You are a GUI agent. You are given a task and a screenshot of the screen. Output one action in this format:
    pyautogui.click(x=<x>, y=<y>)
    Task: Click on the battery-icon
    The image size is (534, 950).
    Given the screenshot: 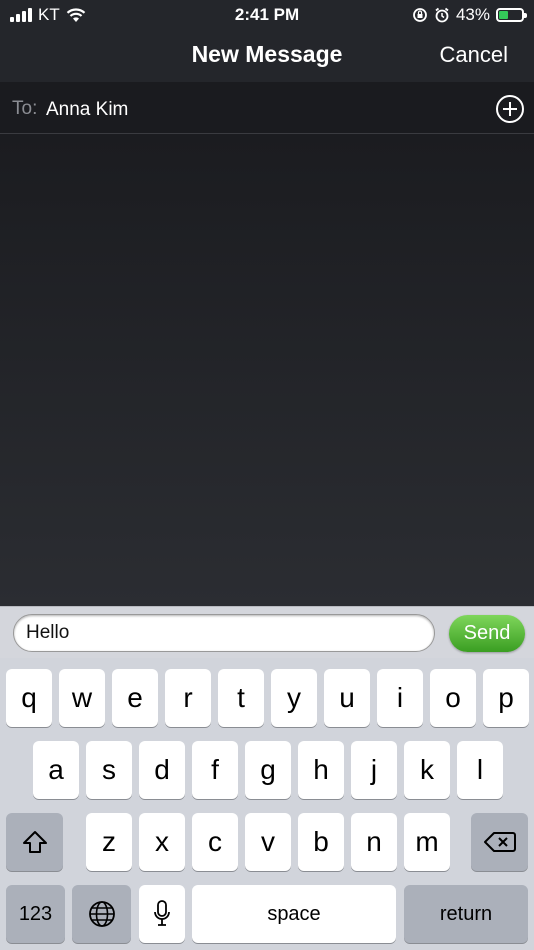 What is the action you would take?
    pyautogui.click(x=511, y=15)
    